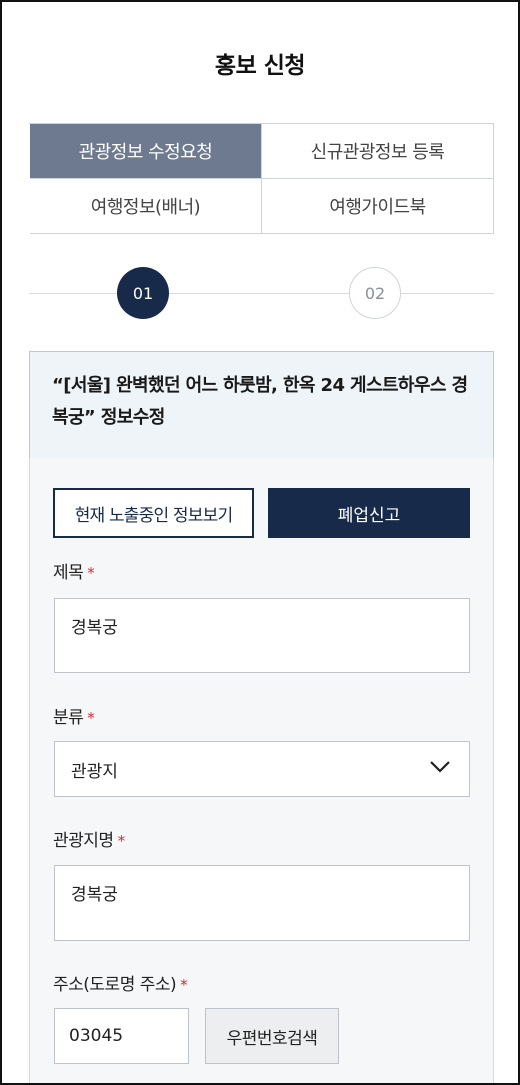  What do you see at coordinates (369, 513) in the screenshot?
I see `closure-report-button: 폐업신고` at bounding box center [369, 513].